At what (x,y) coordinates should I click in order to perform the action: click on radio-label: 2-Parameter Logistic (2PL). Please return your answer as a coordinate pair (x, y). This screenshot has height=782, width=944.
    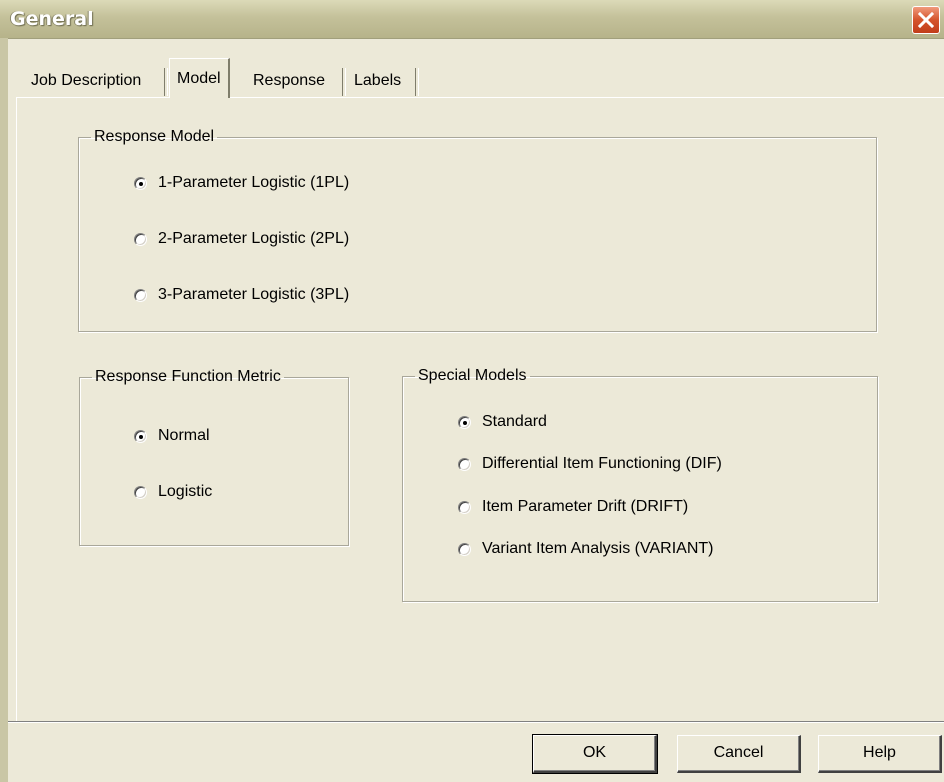
    Looking at the image, I should click on (254, 238).